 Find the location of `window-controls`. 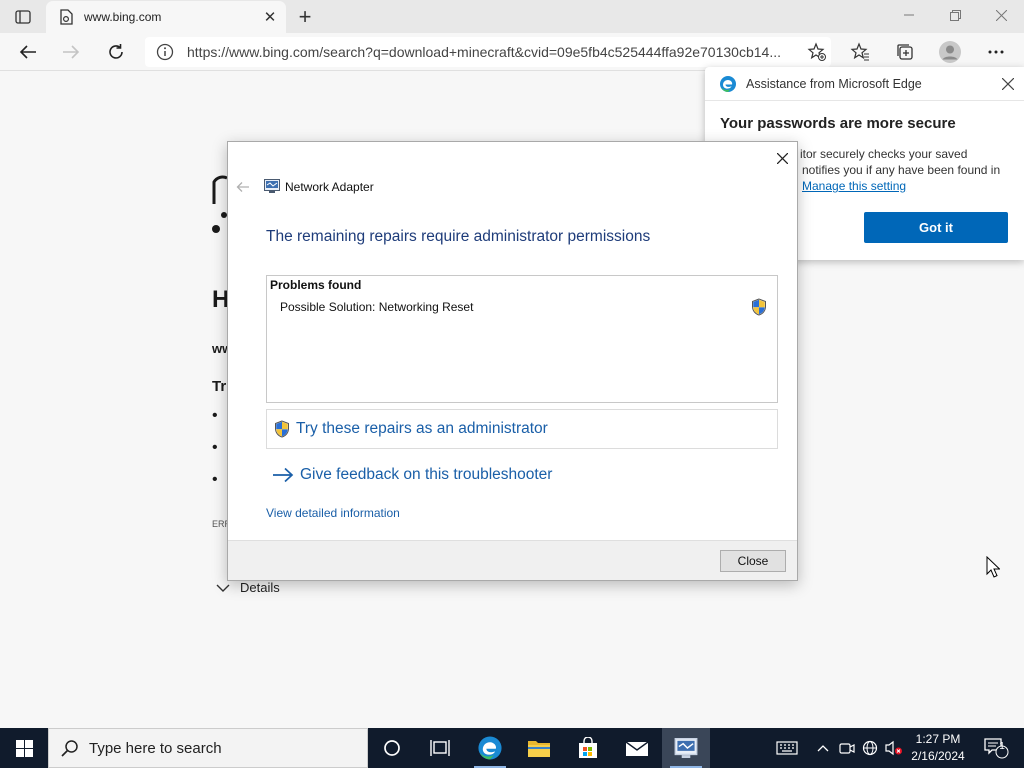

window-controls is located at coordinates (955, 15).